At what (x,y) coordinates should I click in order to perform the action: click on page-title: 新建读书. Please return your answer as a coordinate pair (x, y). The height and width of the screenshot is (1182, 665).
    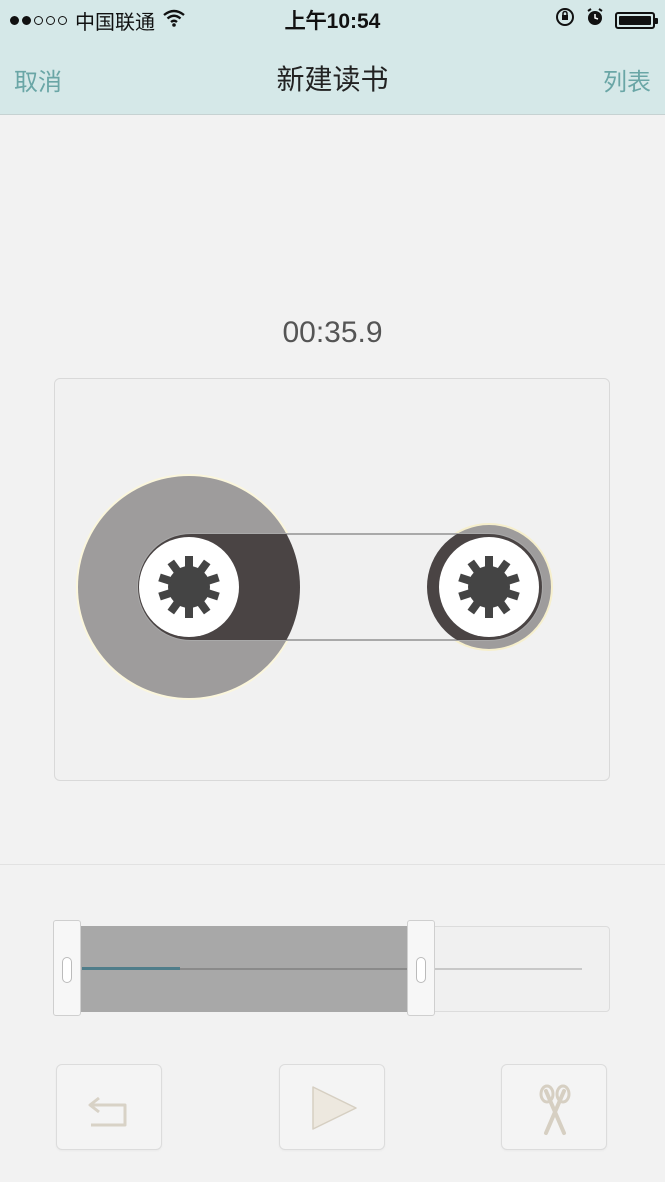
    Looking at the image, I should click on (332, 79).